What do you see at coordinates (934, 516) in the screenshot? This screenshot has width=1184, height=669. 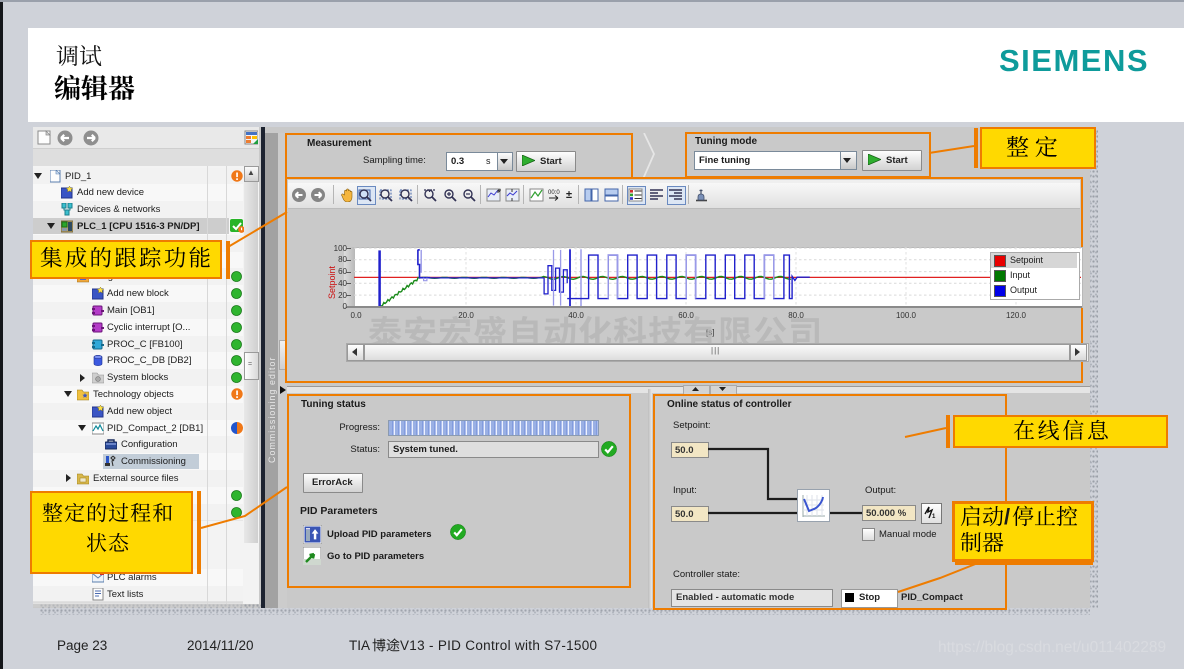 I see `svg-text: 1` at bounding box center [934, 516].